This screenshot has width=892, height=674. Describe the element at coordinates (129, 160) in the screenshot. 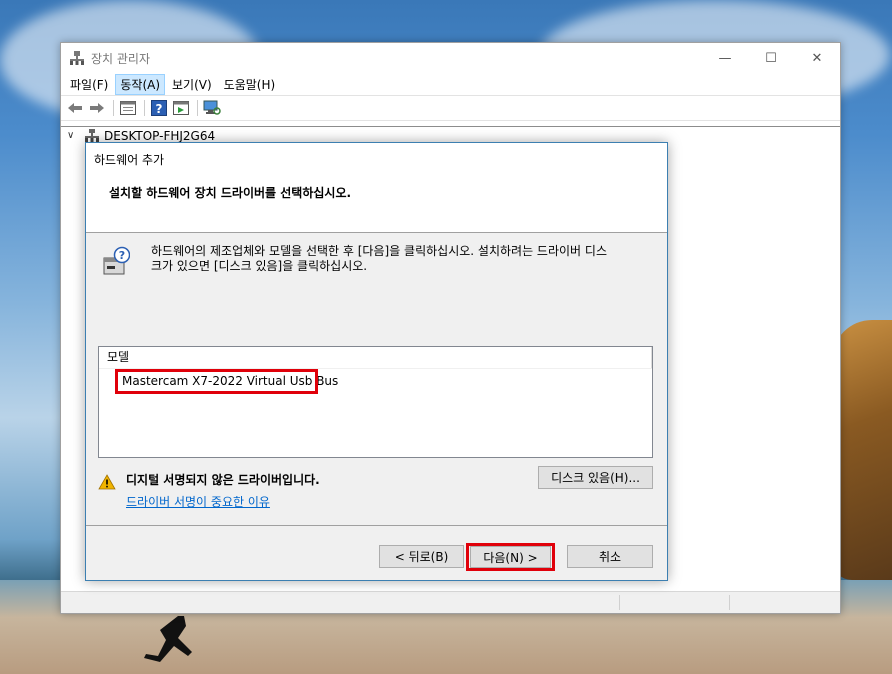

I see `dialog-title: 하드웨어 추가` at that location.